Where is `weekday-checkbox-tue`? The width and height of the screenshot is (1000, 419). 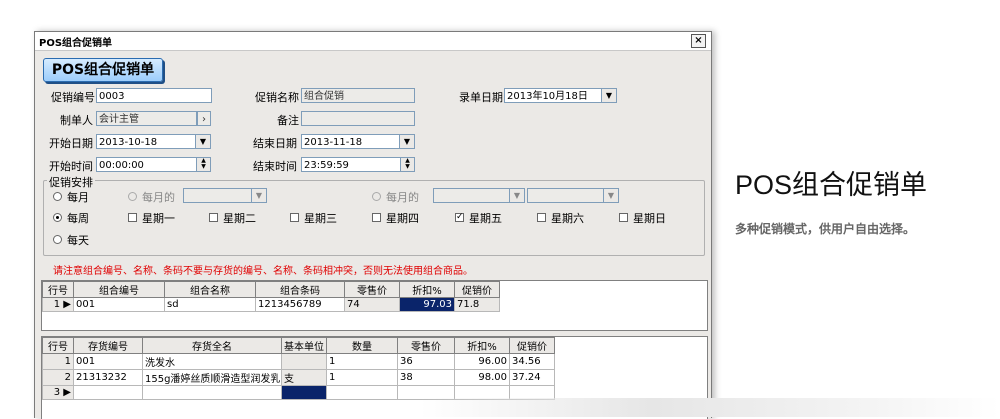
weekday-checkbox-tue is located at coordinates (213, 217).